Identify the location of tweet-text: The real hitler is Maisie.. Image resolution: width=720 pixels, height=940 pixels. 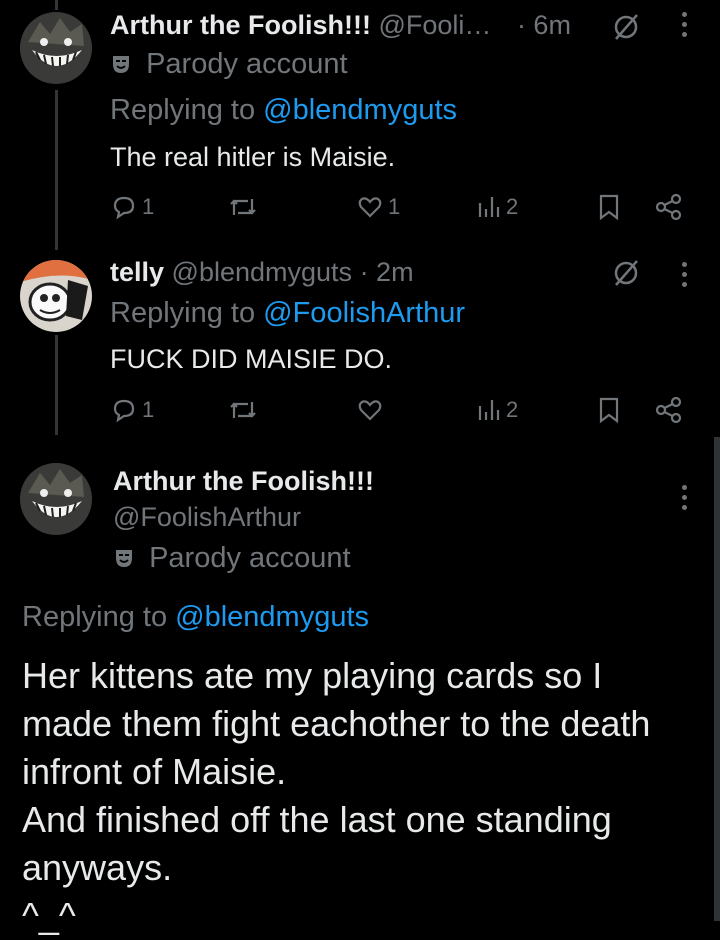
(253, 157).